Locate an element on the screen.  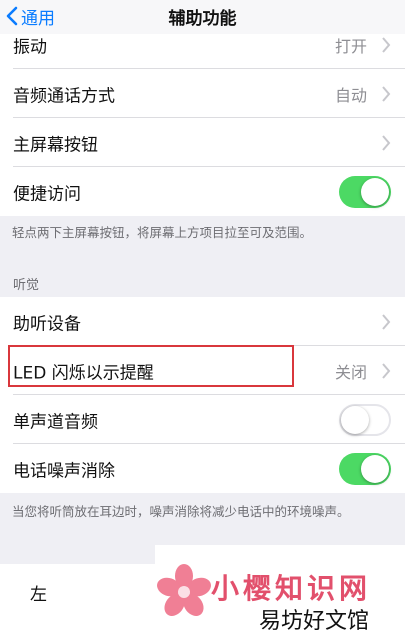
row-label: 主屏幕按钮 is located at coordinates (55, 145).